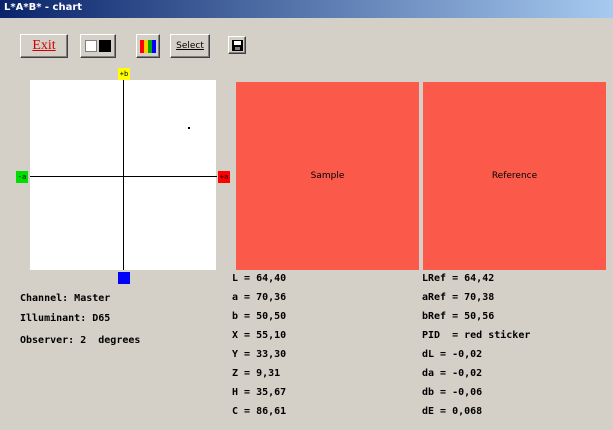  What do you see at coordinates (65, 298) in the screenshot?
I see `channel-label: Channel: Master` at bounding box center [65, 298].